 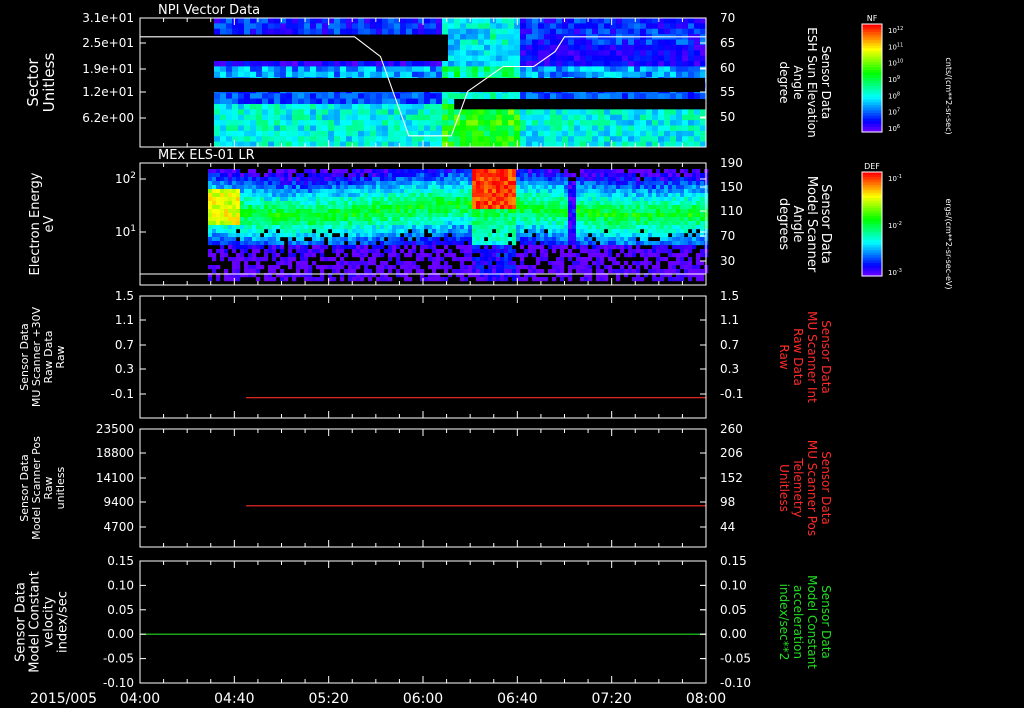 What do you see at coordinates (894, 79) in the screenshot?
I see `colorbar-tick-label: 109` at bounding box center [894, 79].